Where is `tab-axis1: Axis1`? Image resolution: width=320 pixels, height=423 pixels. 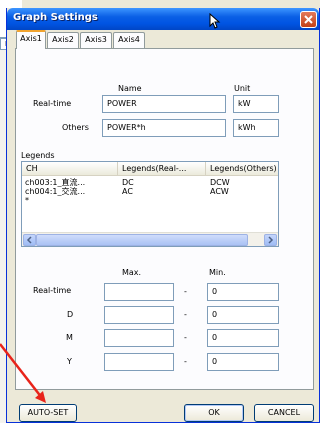
tab-axis1: Axis1 is located at coordinates (31, 39).